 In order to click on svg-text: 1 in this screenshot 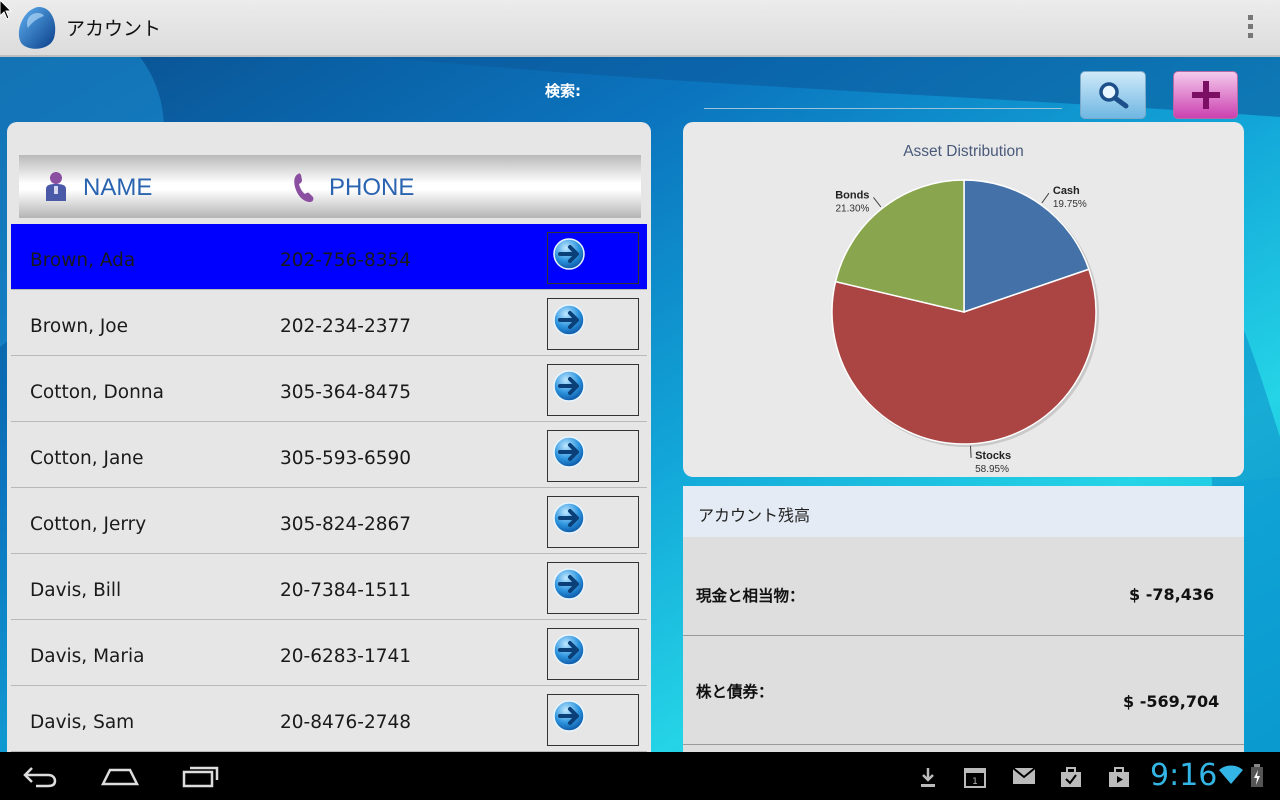, I will do `click(975, 782)`.